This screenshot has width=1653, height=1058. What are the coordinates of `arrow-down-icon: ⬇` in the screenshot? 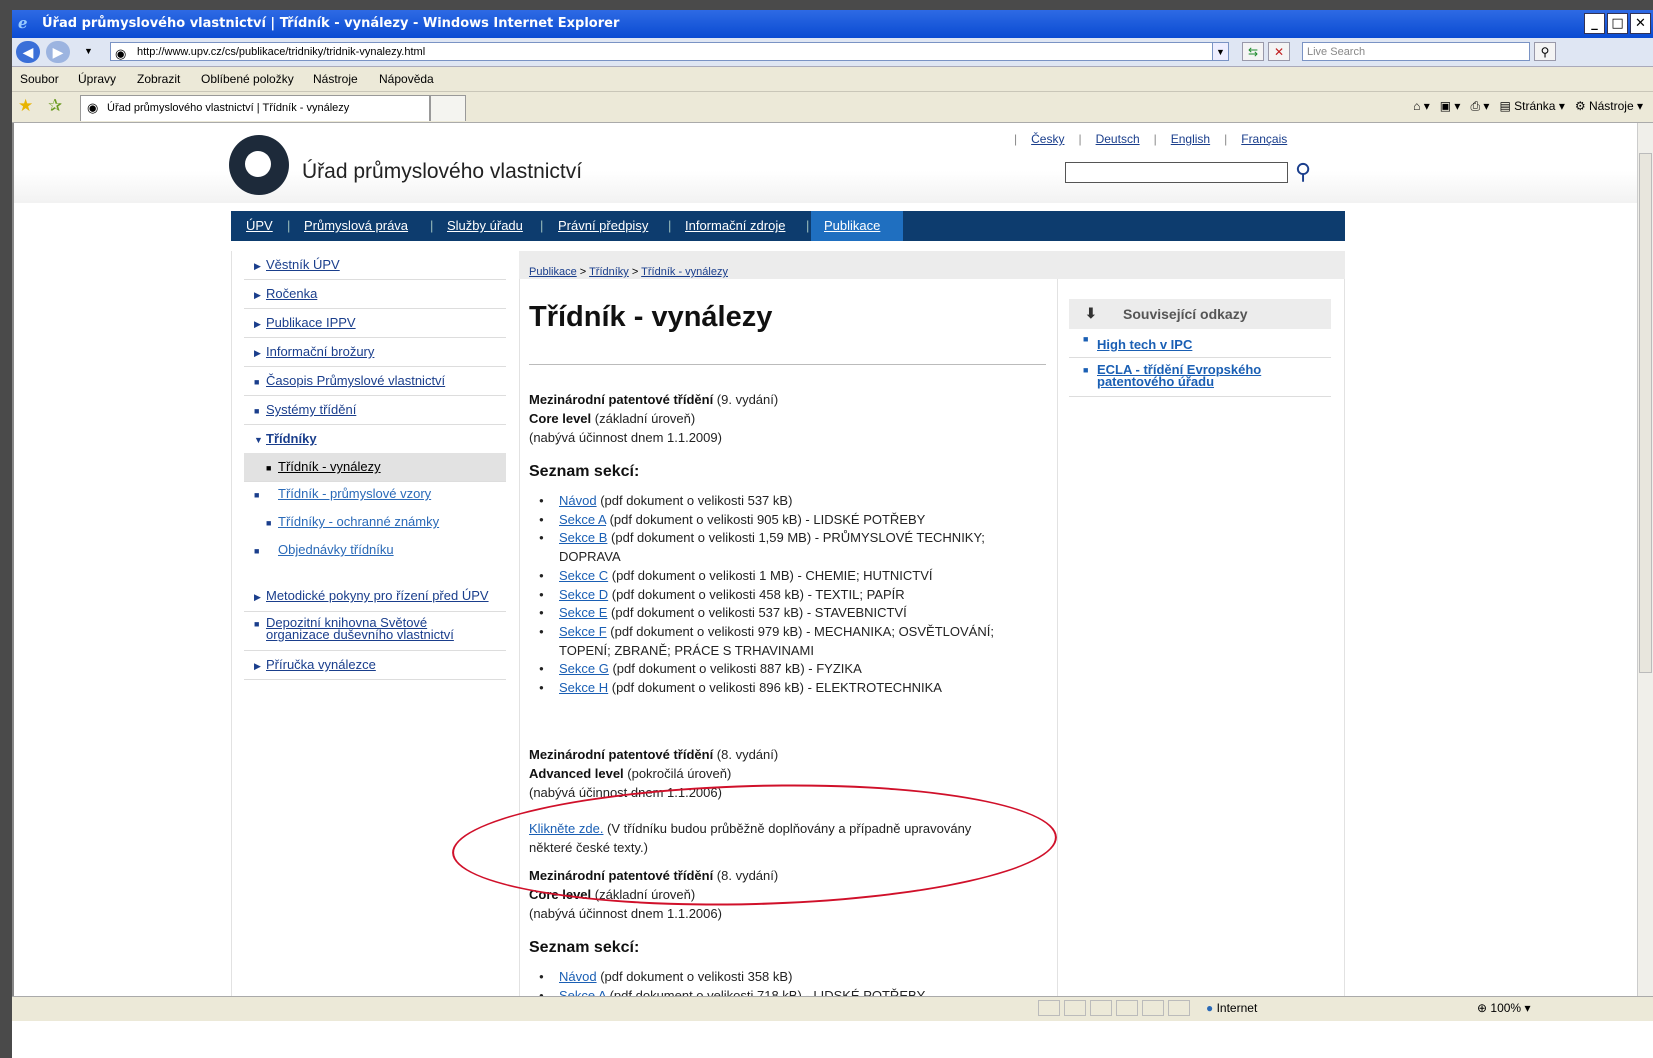 It's located at (1091, 313).